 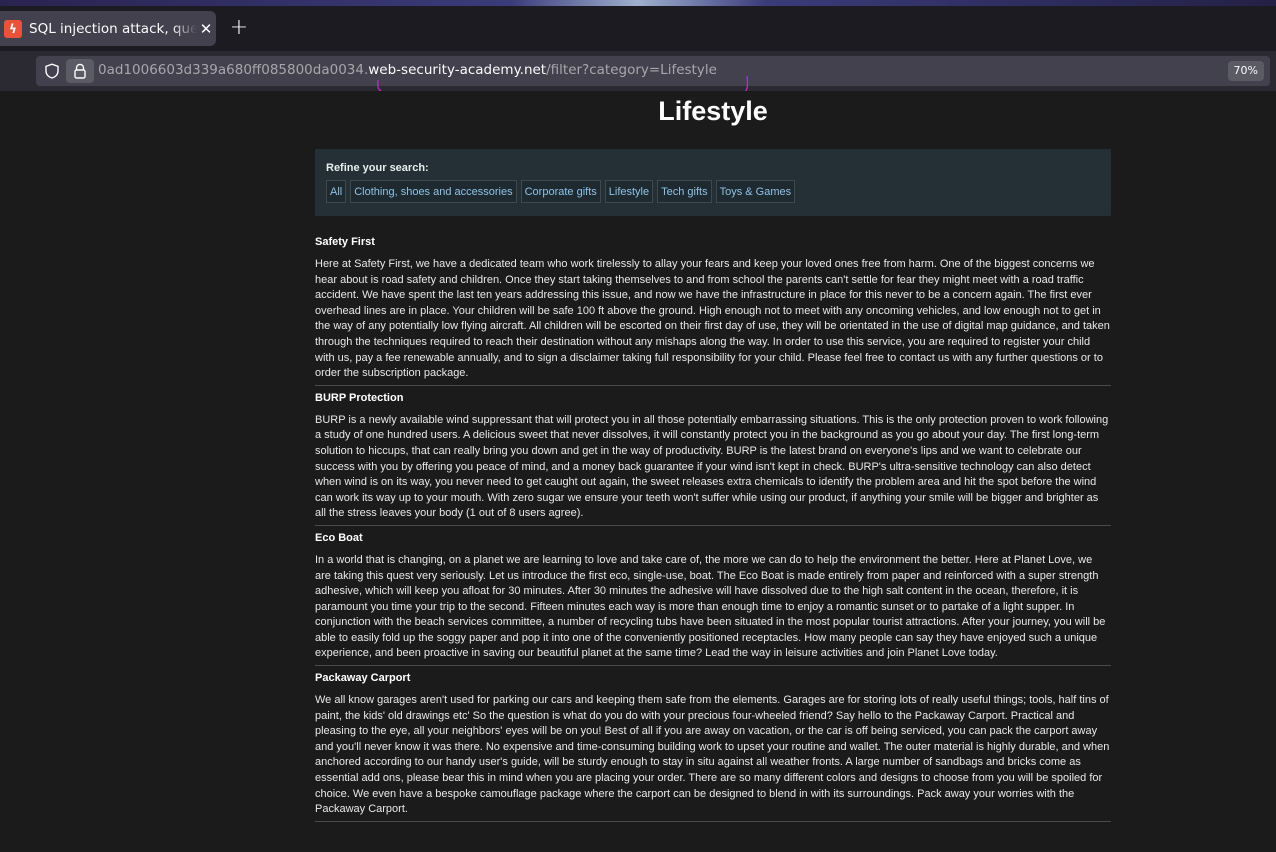 What do you see at coordinates (433, 191) in the screenshot?
I see `filter-clothing: Clothing, shoes and accessories` at bounding box center [433, 191].